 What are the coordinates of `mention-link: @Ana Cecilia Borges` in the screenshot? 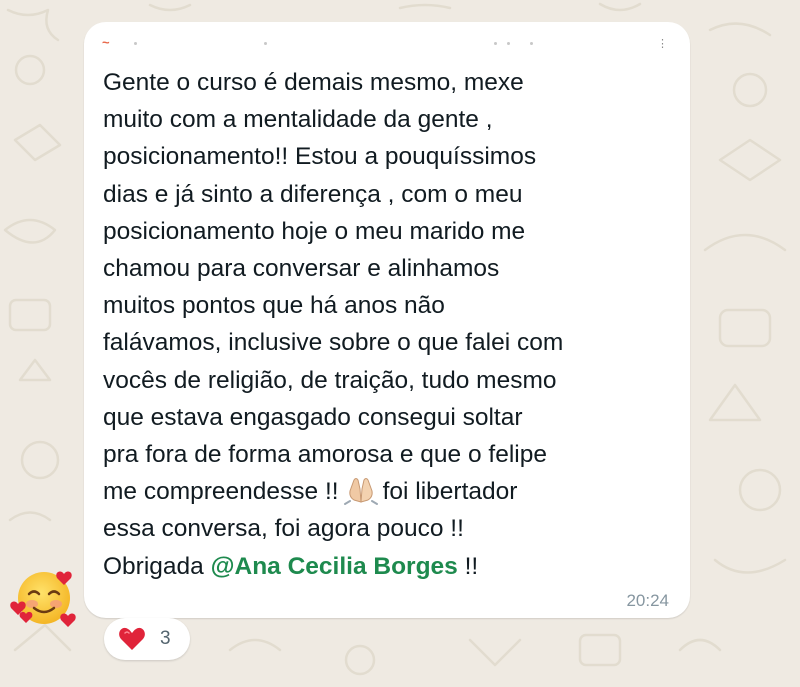 It's located at (334, 566).